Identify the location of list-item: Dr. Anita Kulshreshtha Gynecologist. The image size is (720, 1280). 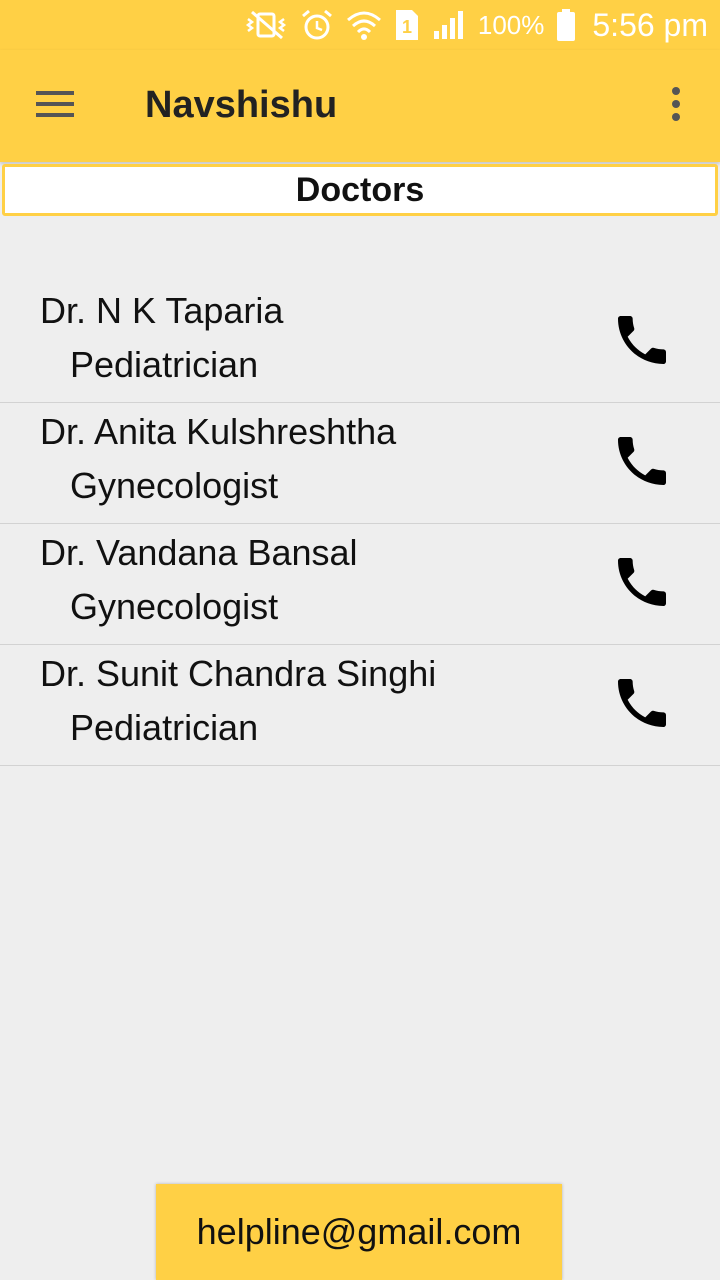
(360, 463).